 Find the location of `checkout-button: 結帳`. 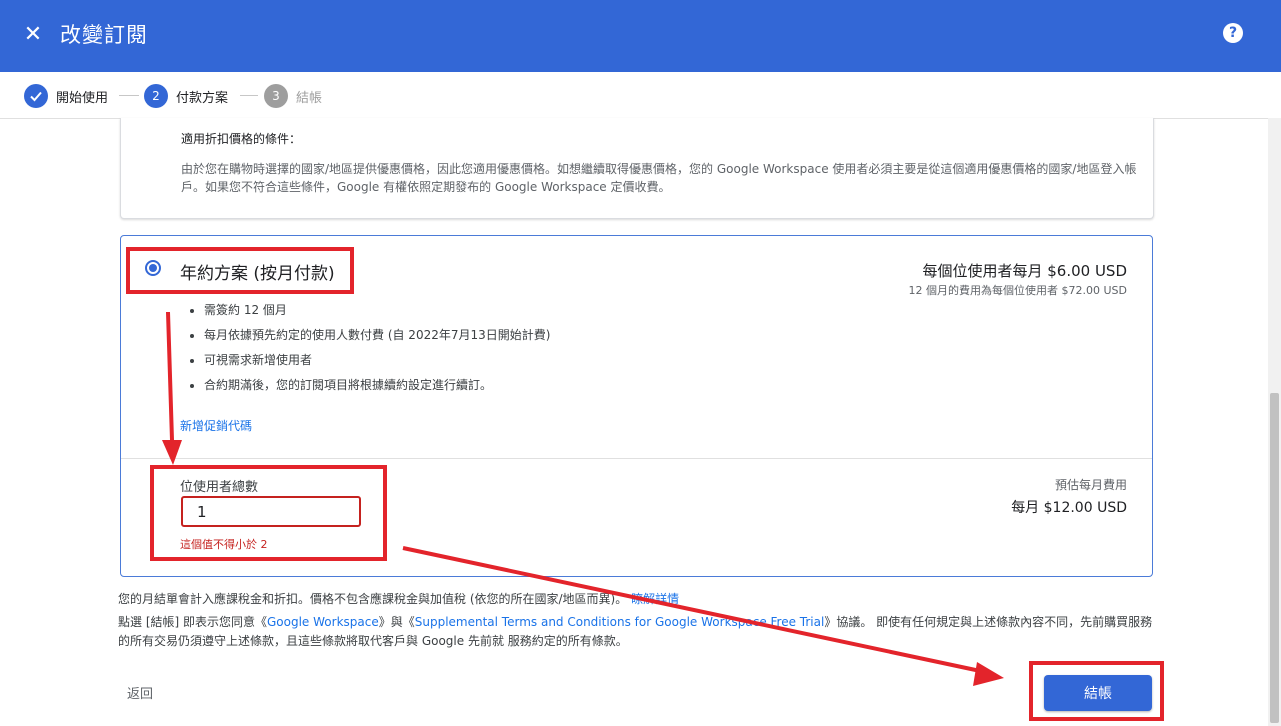

checkout-button: 結帳 is located at coordinates (1098, 693).